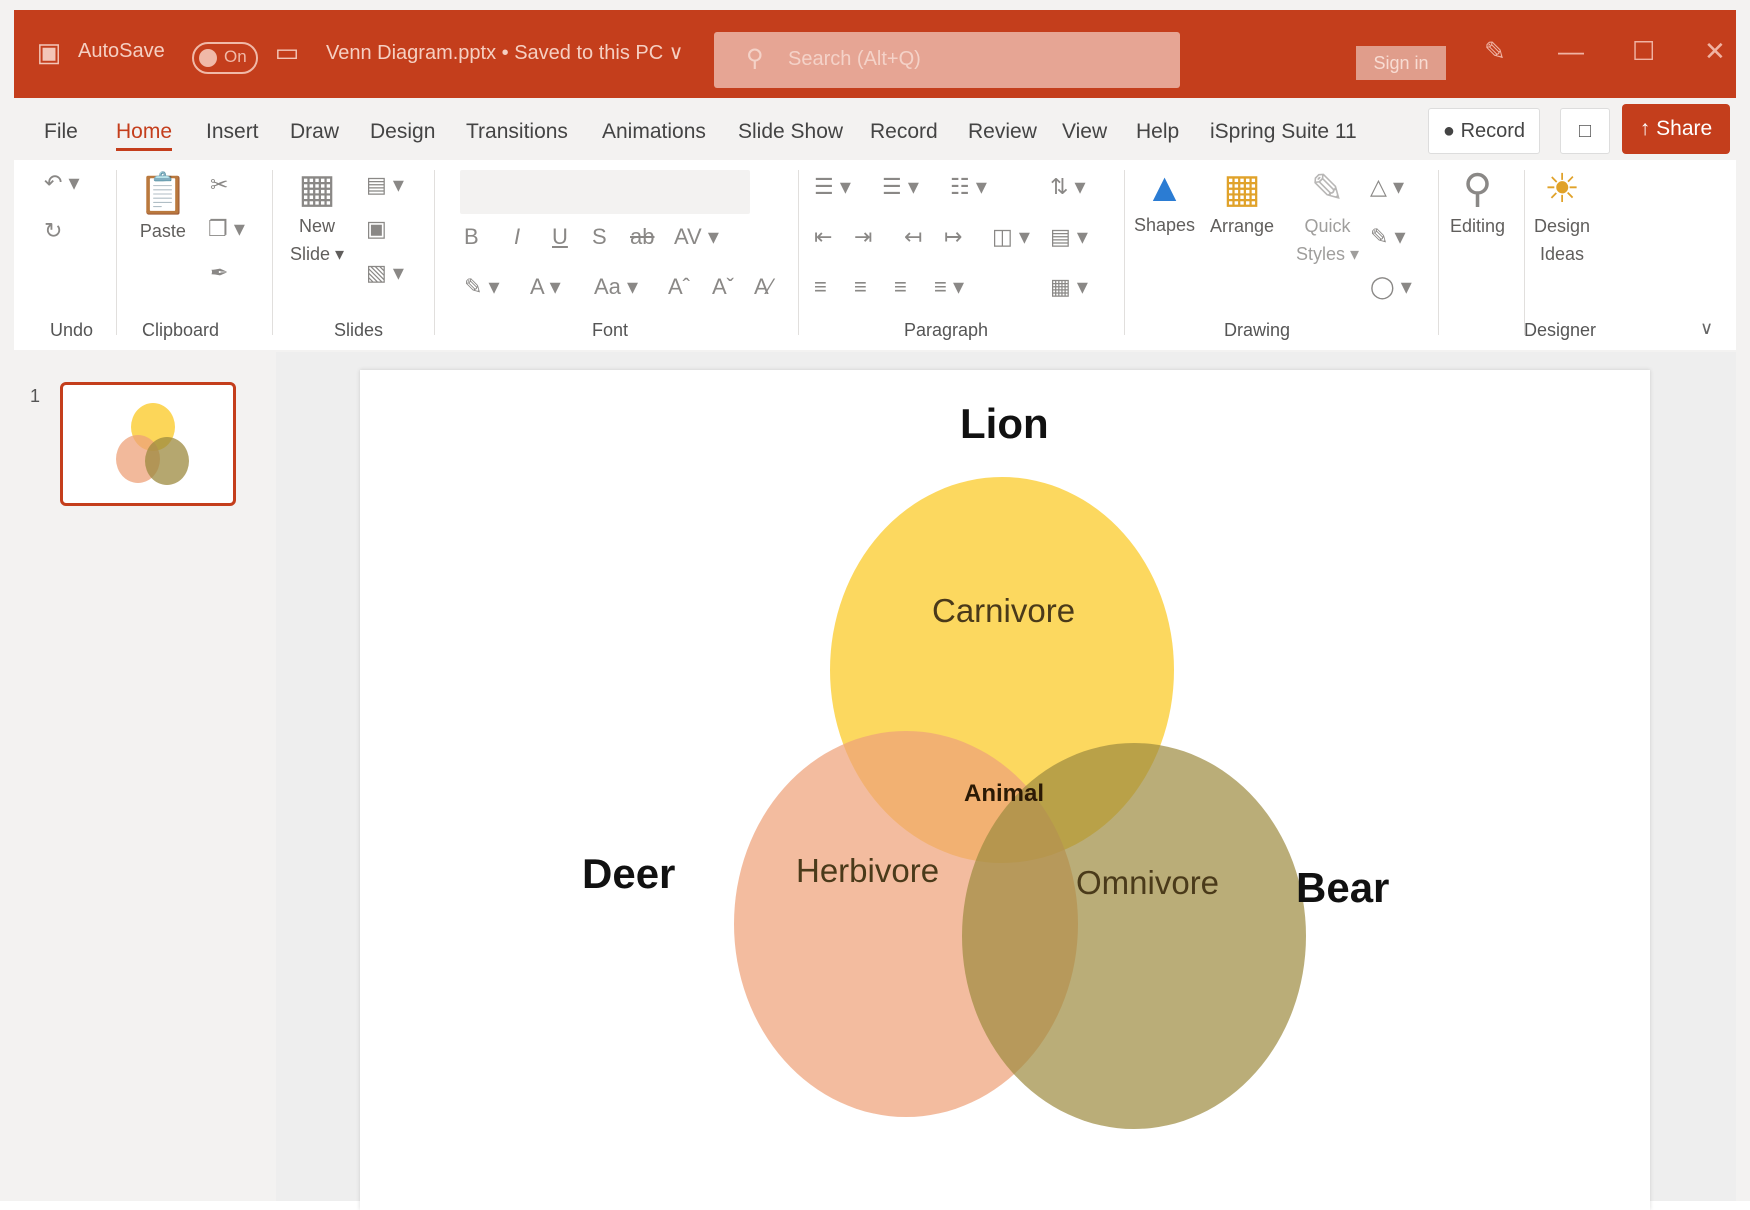 Image resolution: width=1750 pixels, height=1210 pixels. What do you see at coordinates (1003, 611) in the screenshot?
I see `carnivore-label: Carnivore` at bounding box center [1003, 611].